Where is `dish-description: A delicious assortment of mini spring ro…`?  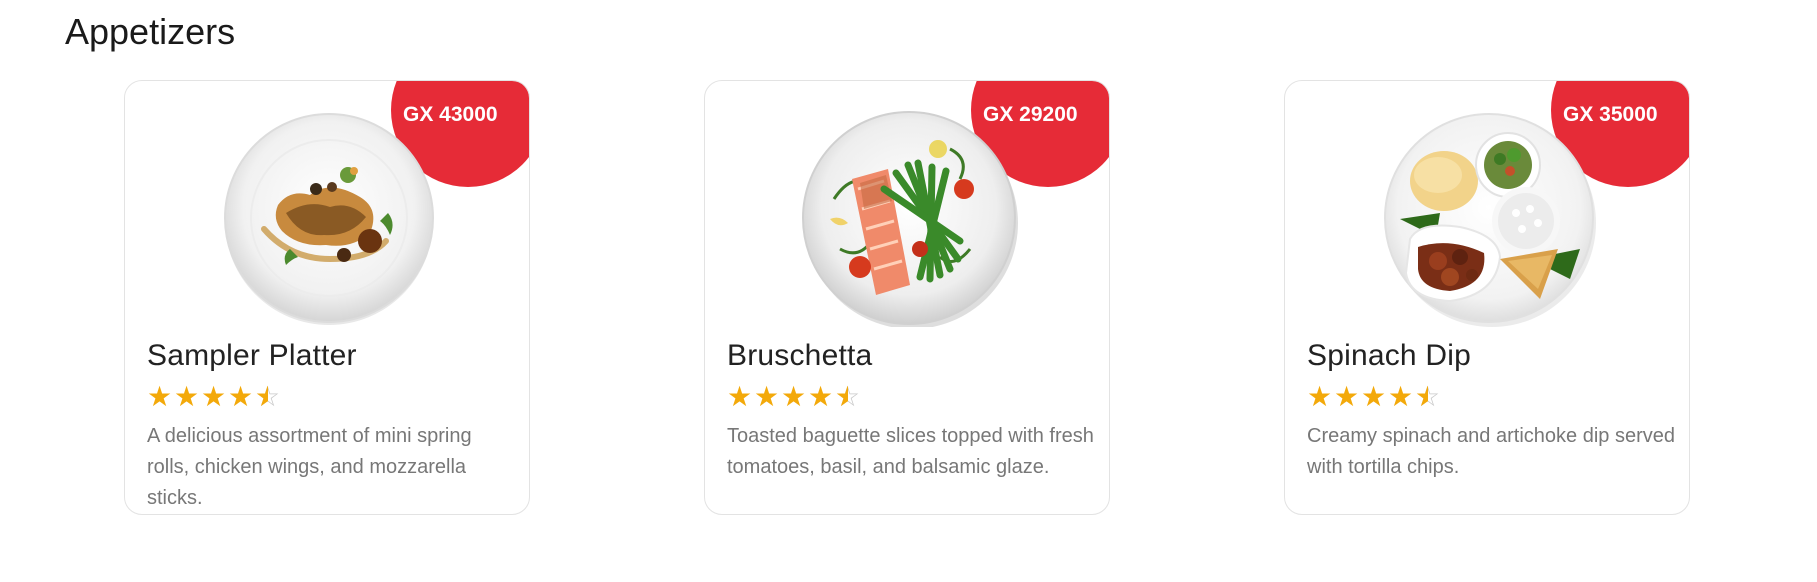 dish-description: A delicious assortment of mini spring ro… is located at coordinates (309, 467).